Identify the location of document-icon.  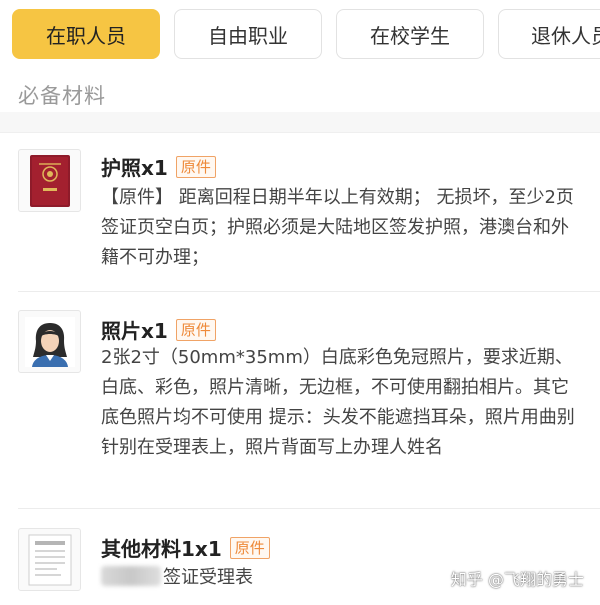
(49, 559).